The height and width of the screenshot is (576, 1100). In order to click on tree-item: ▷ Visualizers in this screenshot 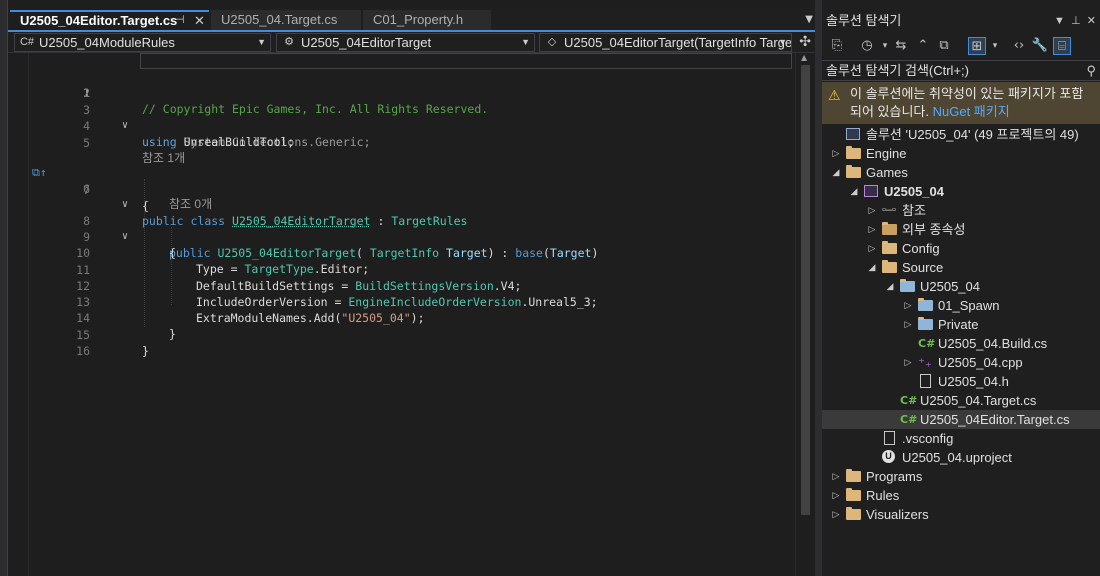, I will do `click(961, 514)`.